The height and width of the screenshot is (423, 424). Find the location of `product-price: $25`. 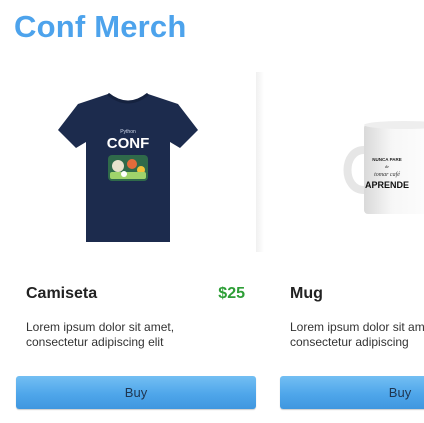

product-price: $25 is located at coordinates (231, 293).